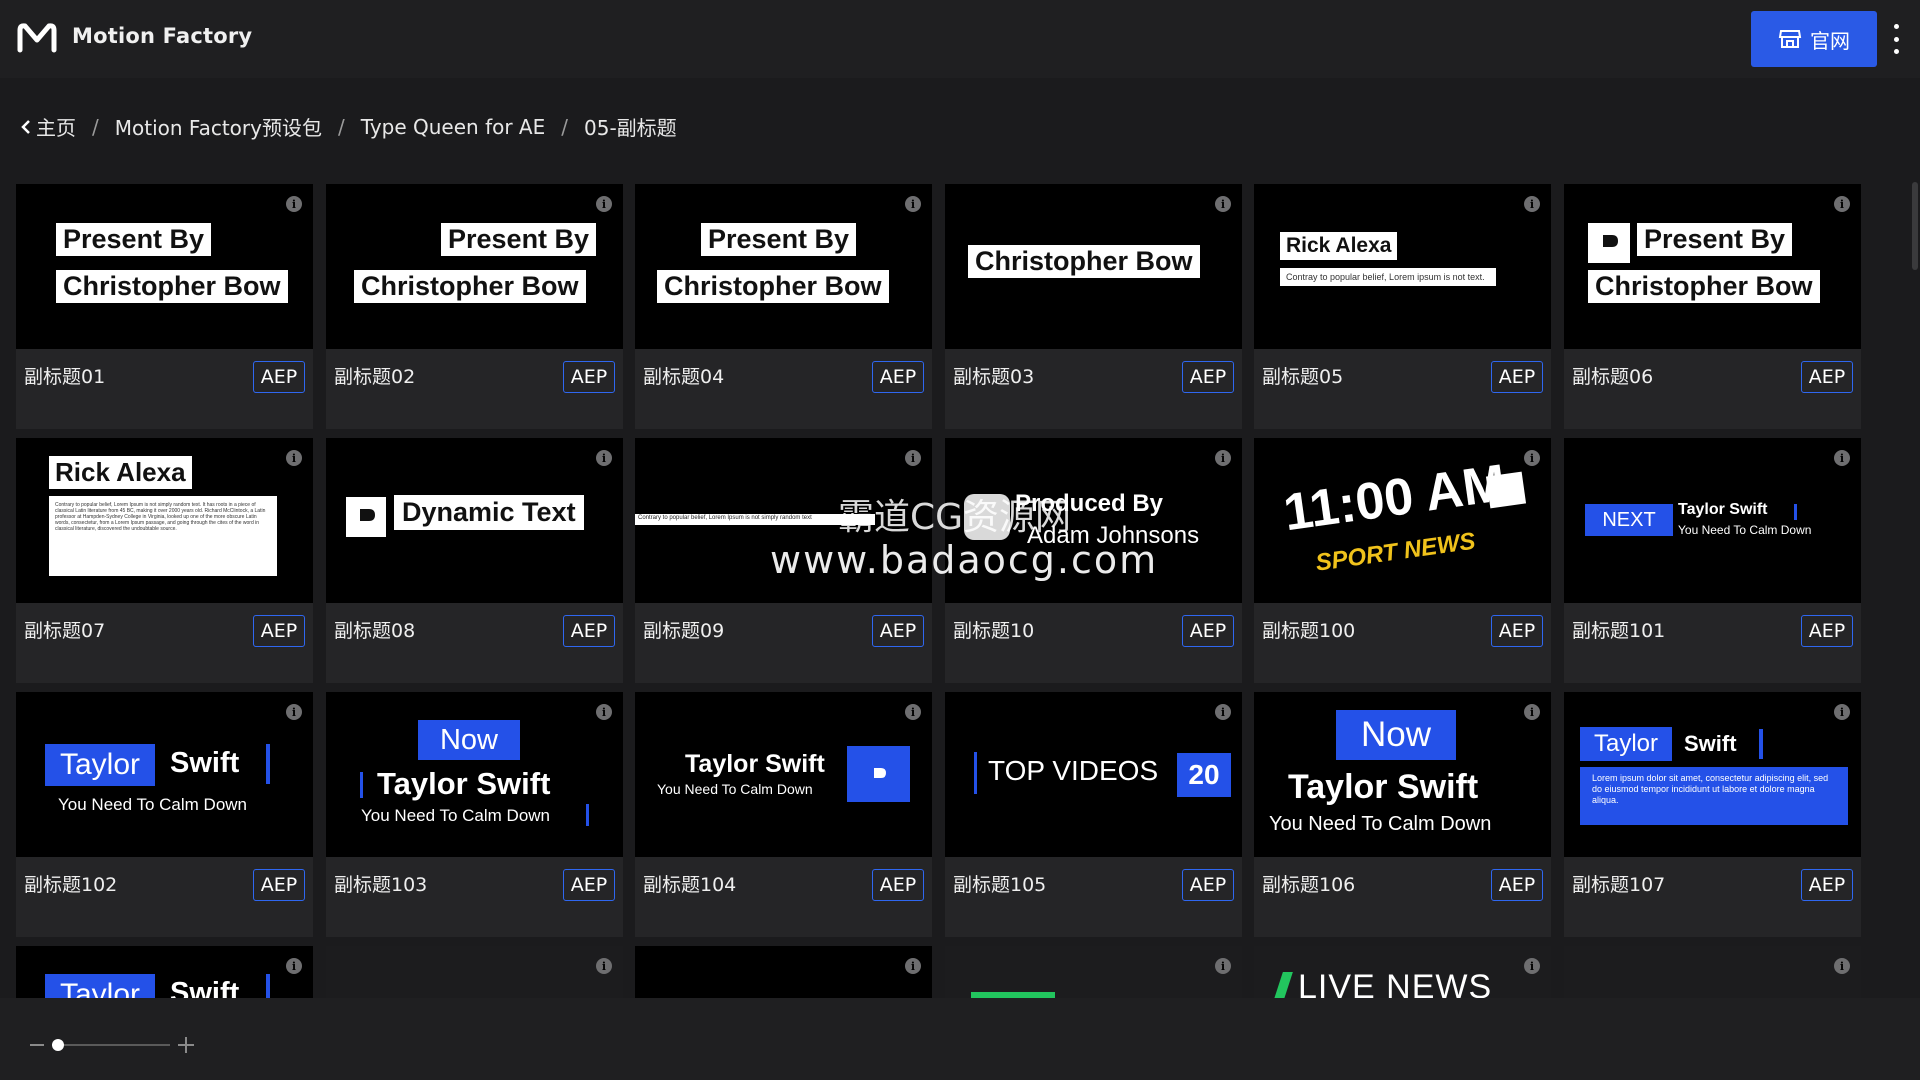  Describe the element at coordinates (1093, 774) in the screenshot. I see `preset-thumbnail: TOP VIDEOS 20 i` at that location.